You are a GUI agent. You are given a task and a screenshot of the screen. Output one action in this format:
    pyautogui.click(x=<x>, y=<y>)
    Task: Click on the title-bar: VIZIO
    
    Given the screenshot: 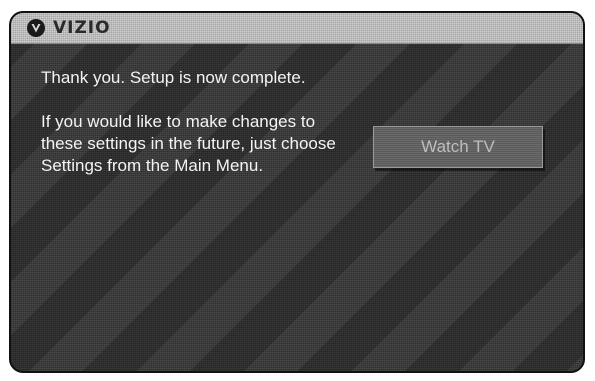 What is the action you would take?
    pyautogui.click(x=297, y=28)
    